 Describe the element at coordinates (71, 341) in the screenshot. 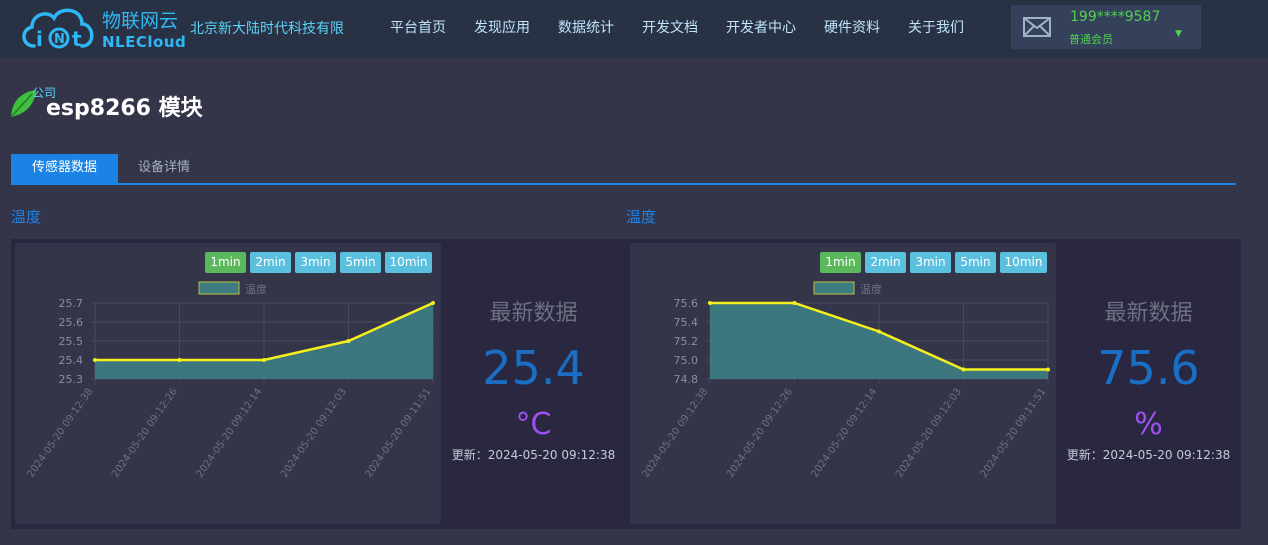

I see `y-tick-label: 25.5` at that location.